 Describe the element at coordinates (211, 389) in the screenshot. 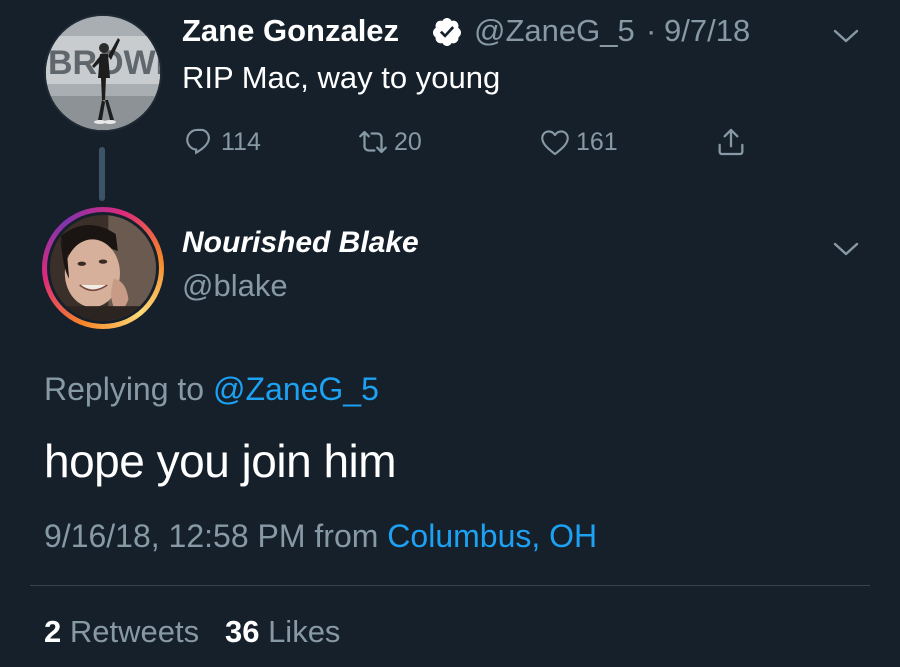

I see `replying-to-line: Replying to @ZaneG_5` at that location.